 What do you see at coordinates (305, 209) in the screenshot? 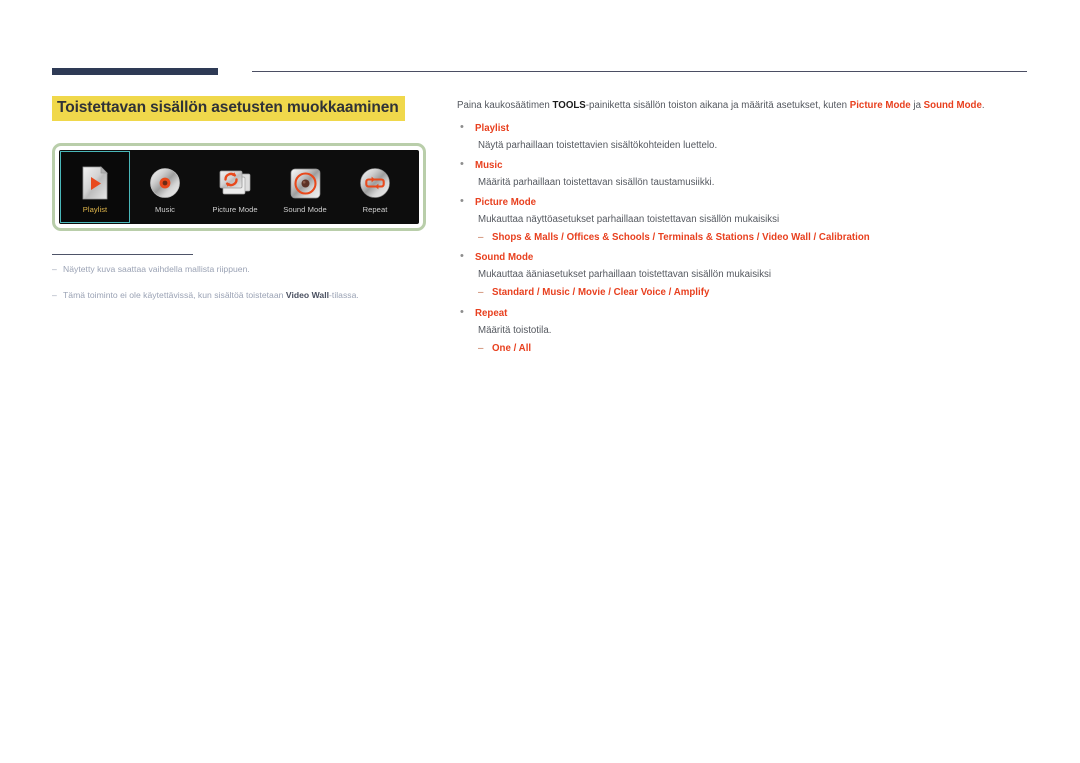
I see `menu-item-label: Sound Mode` at bounding box center [305, 209].